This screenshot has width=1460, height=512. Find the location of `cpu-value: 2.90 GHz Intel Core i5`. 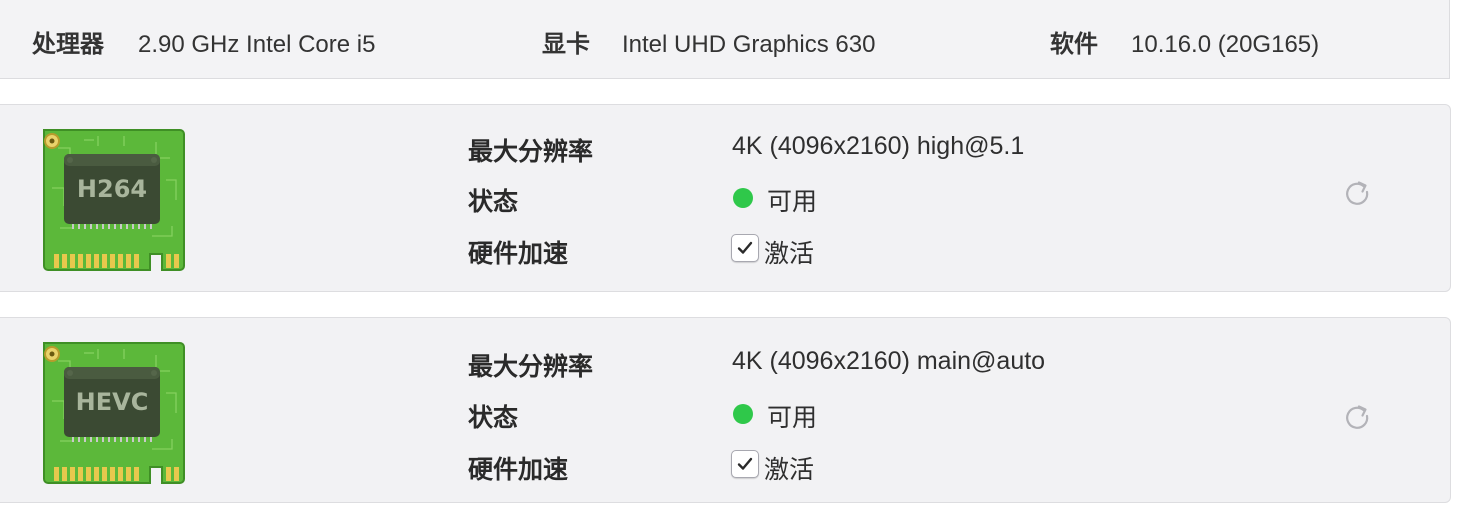

cpu-value: 2.90 GHz Intel Core i5 is located at coordinates (257, 44).